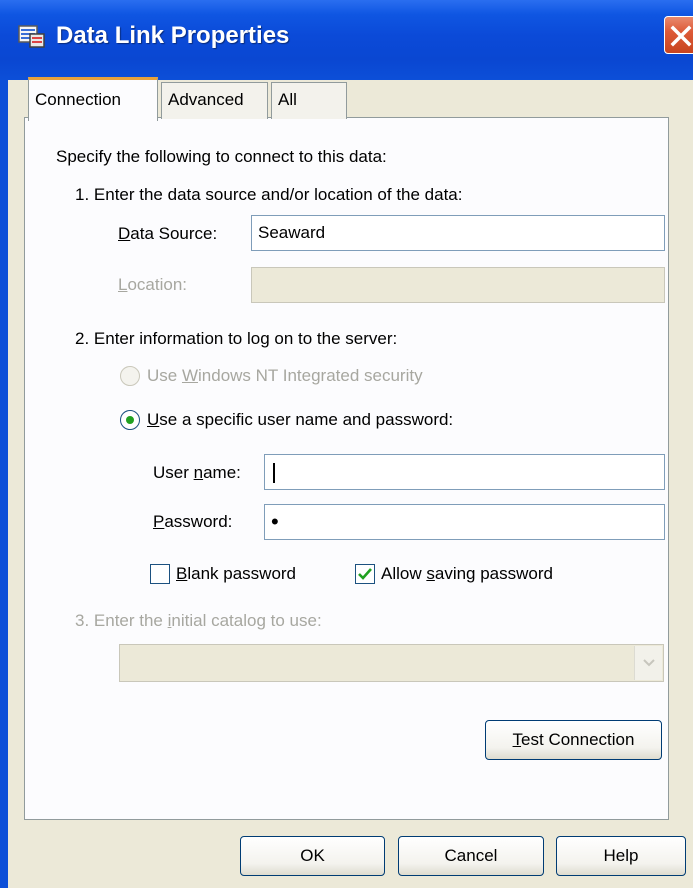 The image size is (693, 888). I want to click on password-label: Password:, so click(193, 521).